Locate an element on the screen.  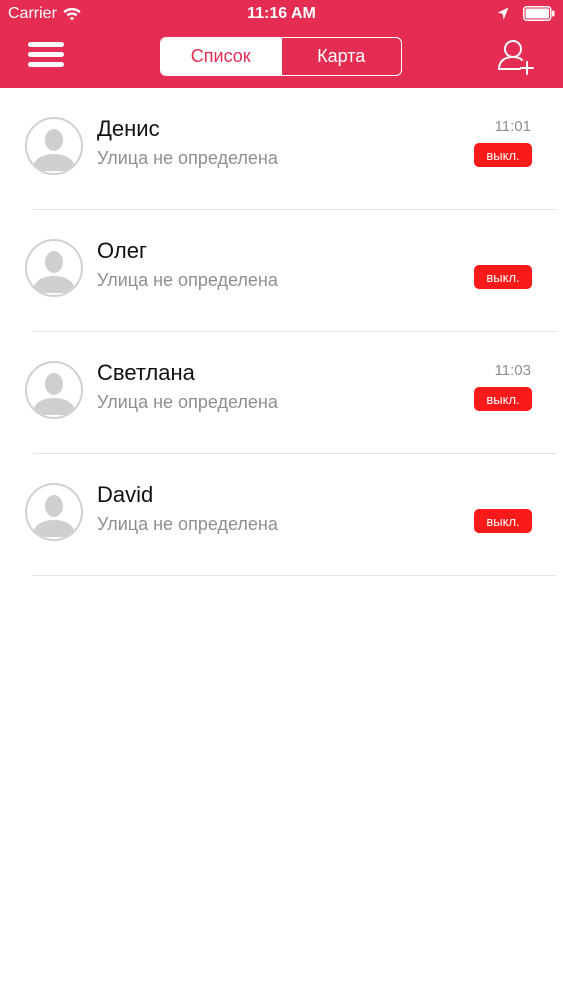
nav-bar: Список Карта is located at coordinates (281, 59).